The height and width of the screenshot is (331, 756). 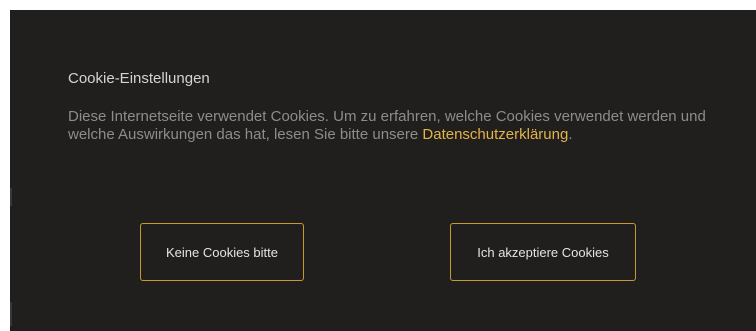 What do you see at coordinates (222, 252) in the screenshot?
I see `decline-cookies-button: Keine Cookies bitte` at bounding box center [222, 252].